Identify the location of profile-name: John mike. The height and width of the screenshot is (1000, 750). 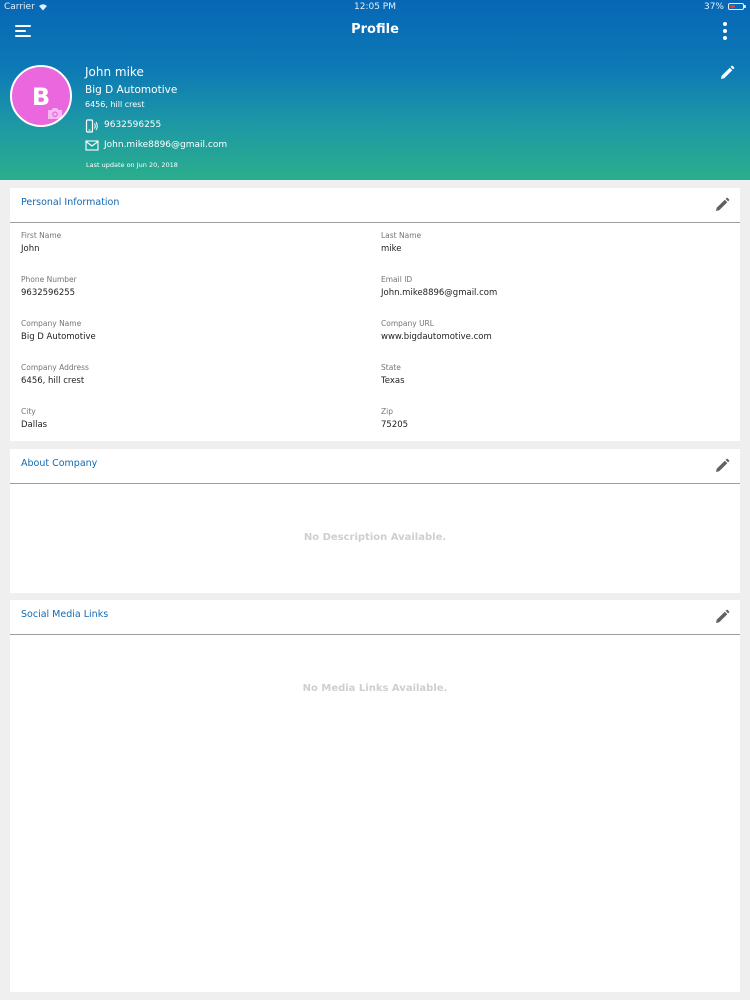
(114, 72).